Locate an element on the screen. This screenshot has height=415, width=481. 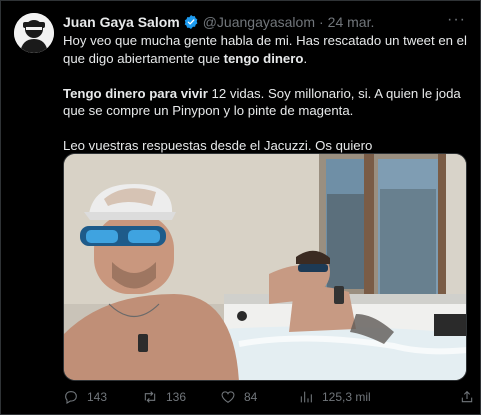
like-button: 84 is located at coordinates (259, 397).